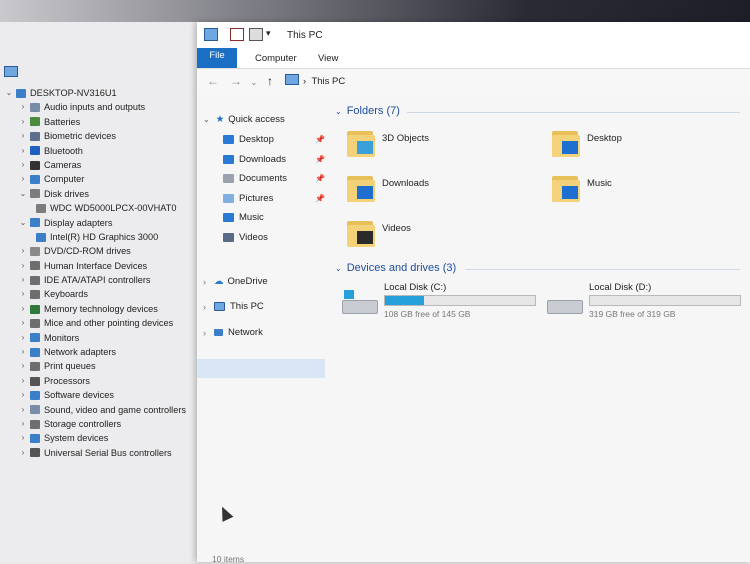 This screenshot has width=750, height=564. Describe the element at coordinates (106, 194) in the screenshot. I see `device-category: ⌄ Disk drives` at that location.